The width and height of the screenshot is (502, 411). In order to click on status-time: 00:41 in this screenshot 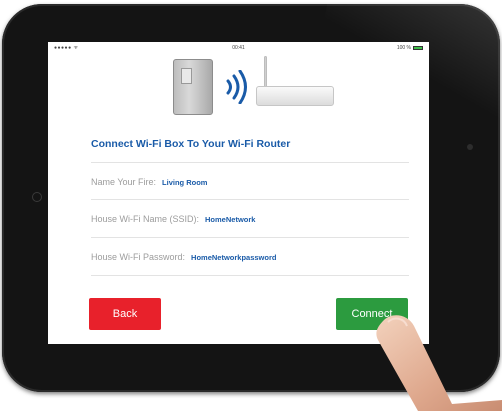, I will do `click(238, 48)`.